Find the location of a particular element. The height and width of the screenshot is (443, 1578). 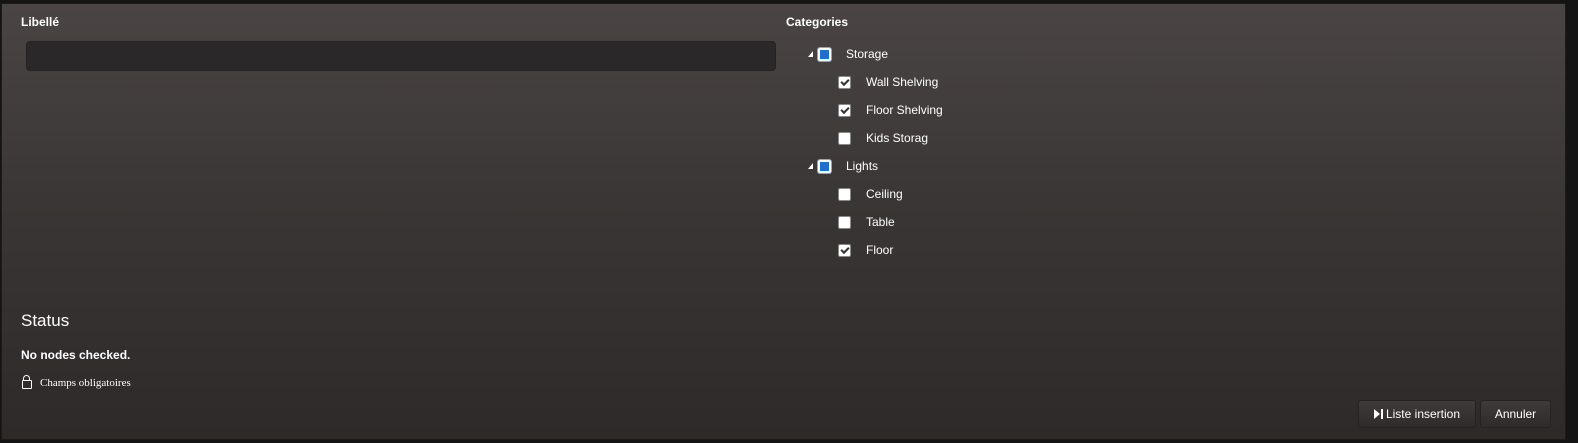

cancel-button: Annuler is located at coordinates (1515, 414).